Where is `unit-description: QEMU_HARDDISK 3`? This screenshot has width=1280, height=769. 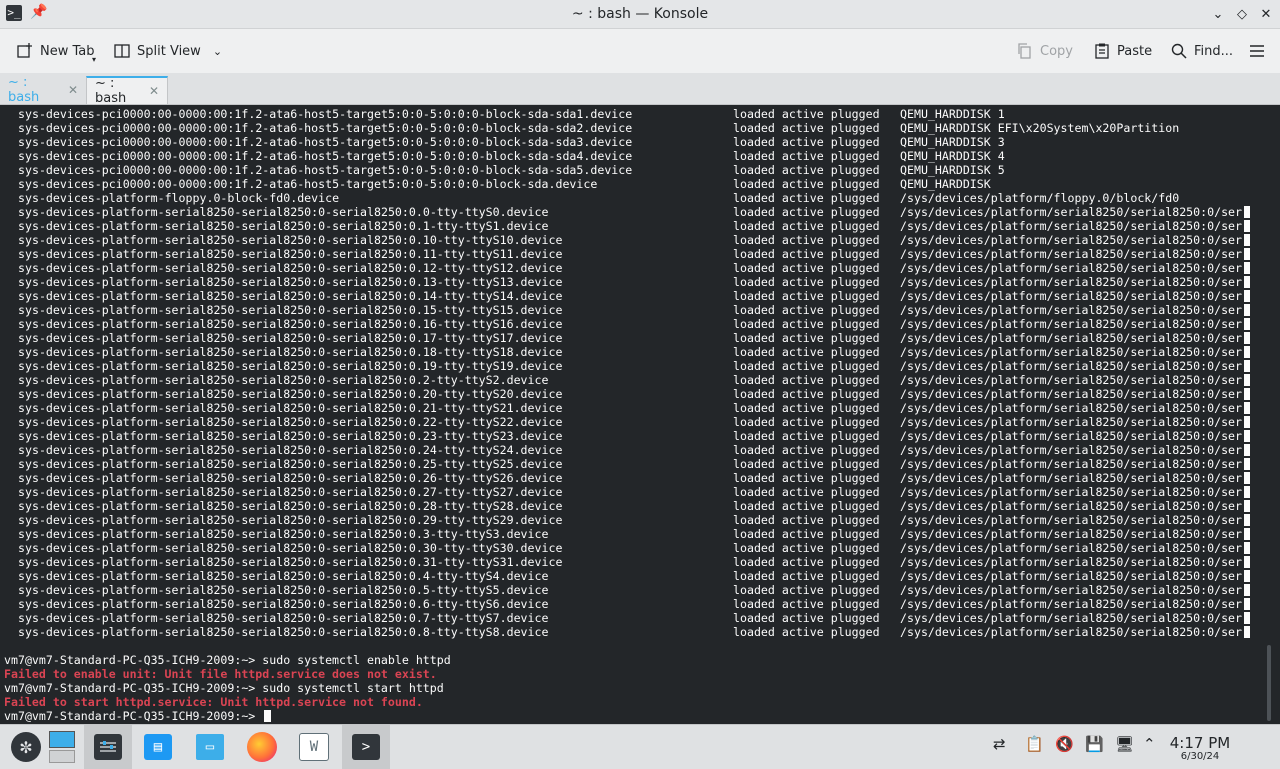
unit-description: QEMU_HARDDISK 3 is located at coordinates (952, 142).